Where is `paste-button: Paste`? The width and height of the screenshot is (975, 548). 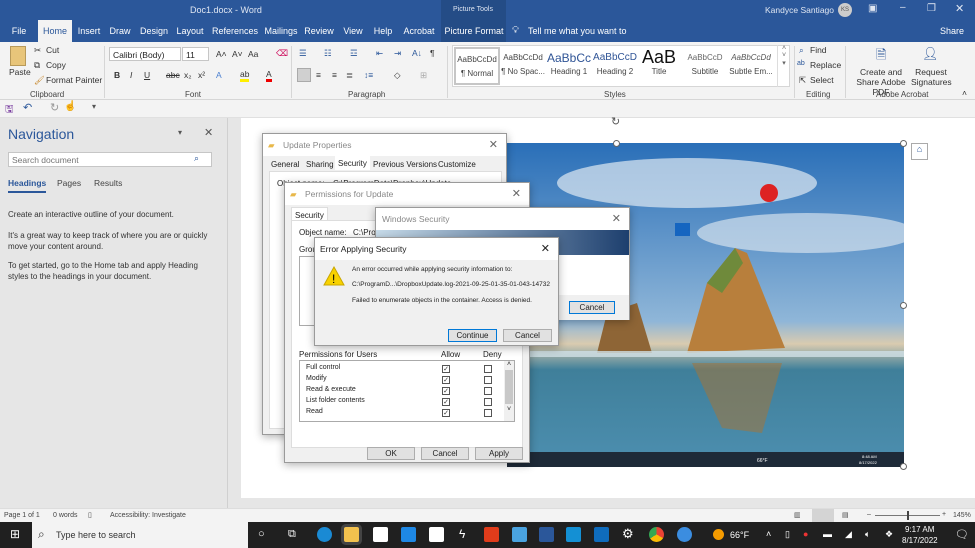
paste-button: Paste is located at coordinates (20, 72).